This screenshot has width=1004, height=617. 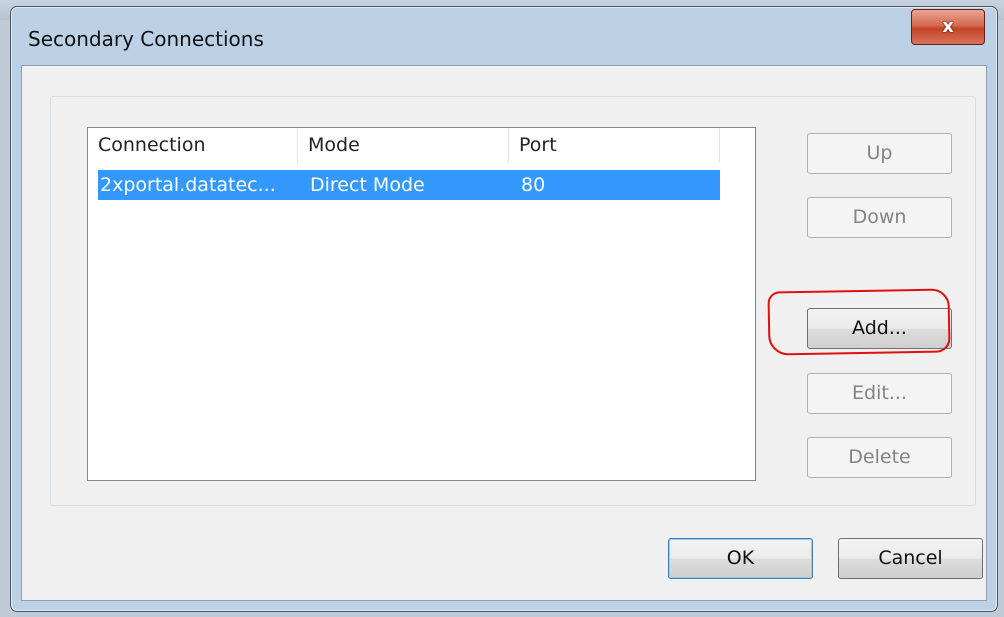 What do you see at coordinates (736, 145) in the screenshot?
I see `column-header-filler` at bounding box center [736, 145].